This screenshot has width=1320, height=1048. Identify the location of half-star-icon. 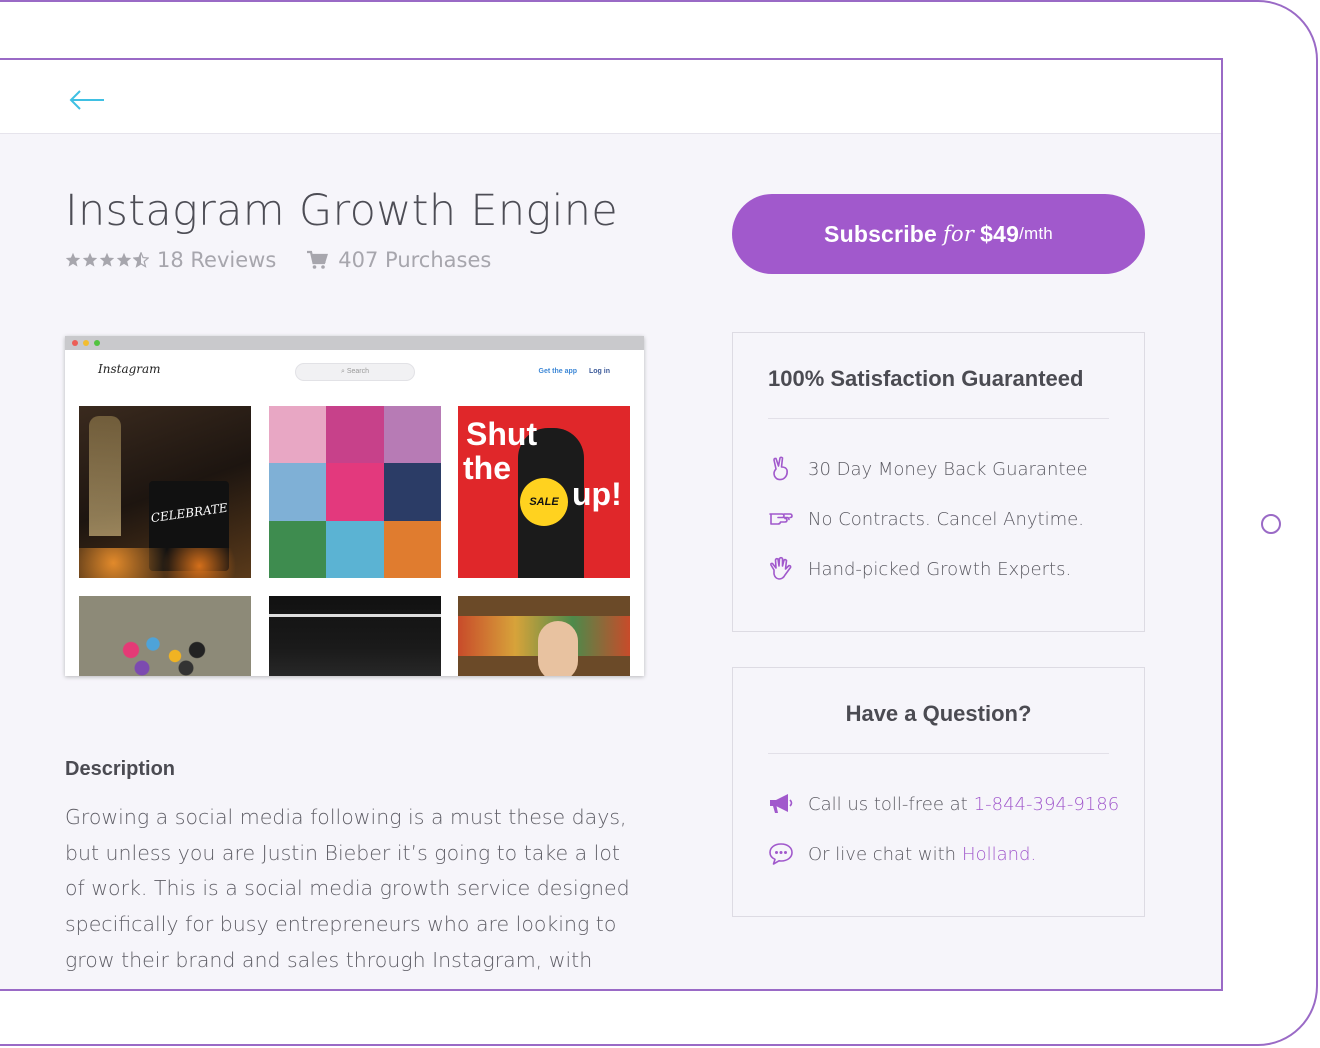
(141, 260).